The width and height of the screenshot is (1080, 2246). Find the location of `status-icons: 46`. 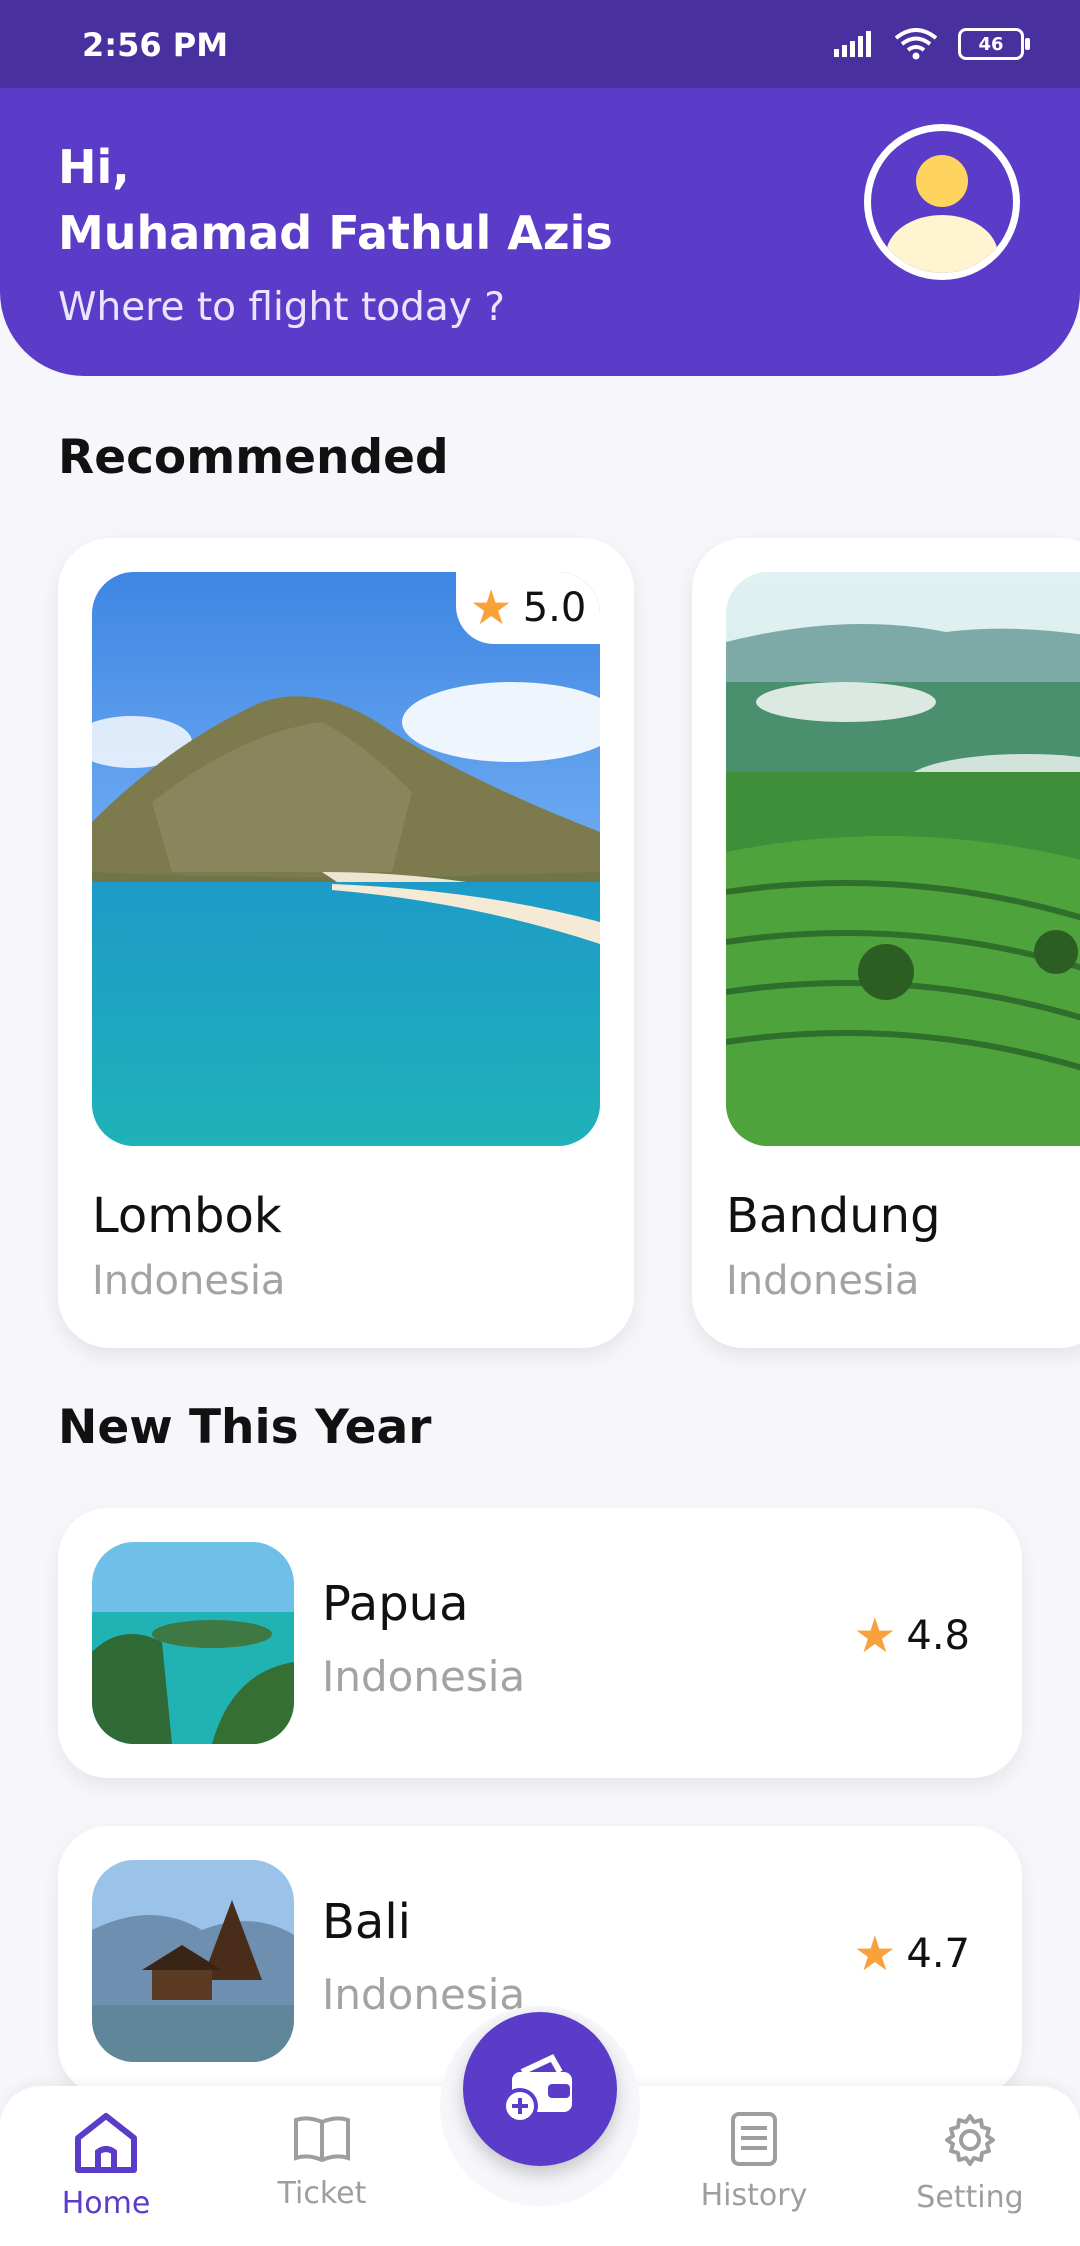

status-icons: 46 is located at coordinates (932, 44).